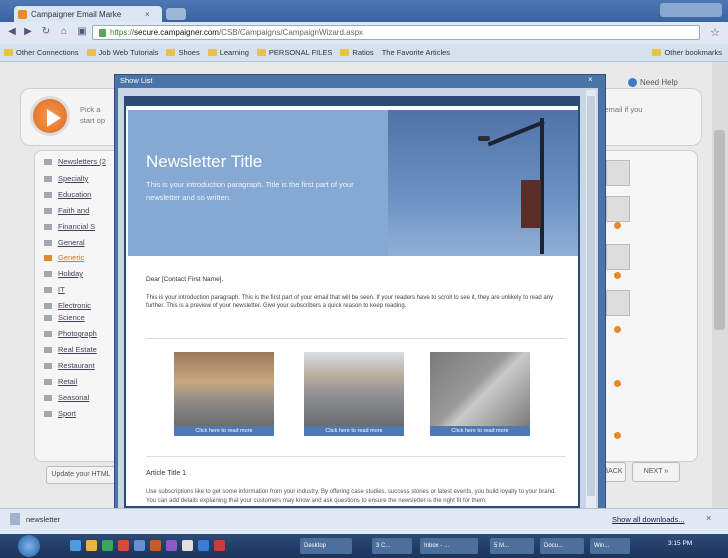 This screenshot has width=728, height=558. Describe the element at coordinates (75, 545) in the screenshot. I see `ie-icon` at that location.